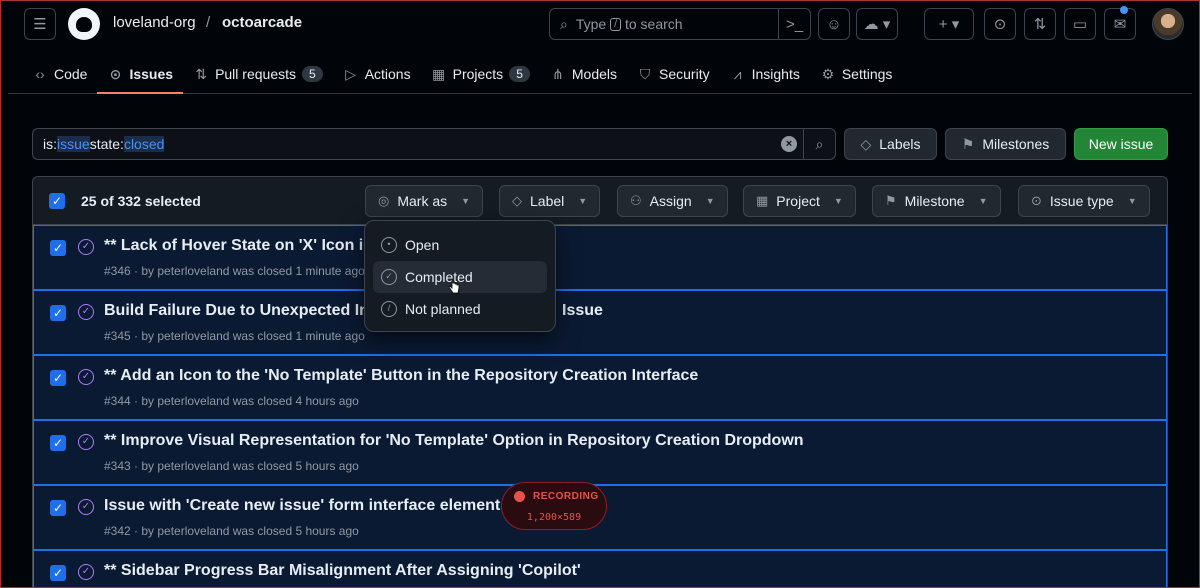 This screenshot has width=1200, height=588. Describe the element at coordinates (439, 277) in the screenshot. I see `menu-item-label: Completed` at that location.